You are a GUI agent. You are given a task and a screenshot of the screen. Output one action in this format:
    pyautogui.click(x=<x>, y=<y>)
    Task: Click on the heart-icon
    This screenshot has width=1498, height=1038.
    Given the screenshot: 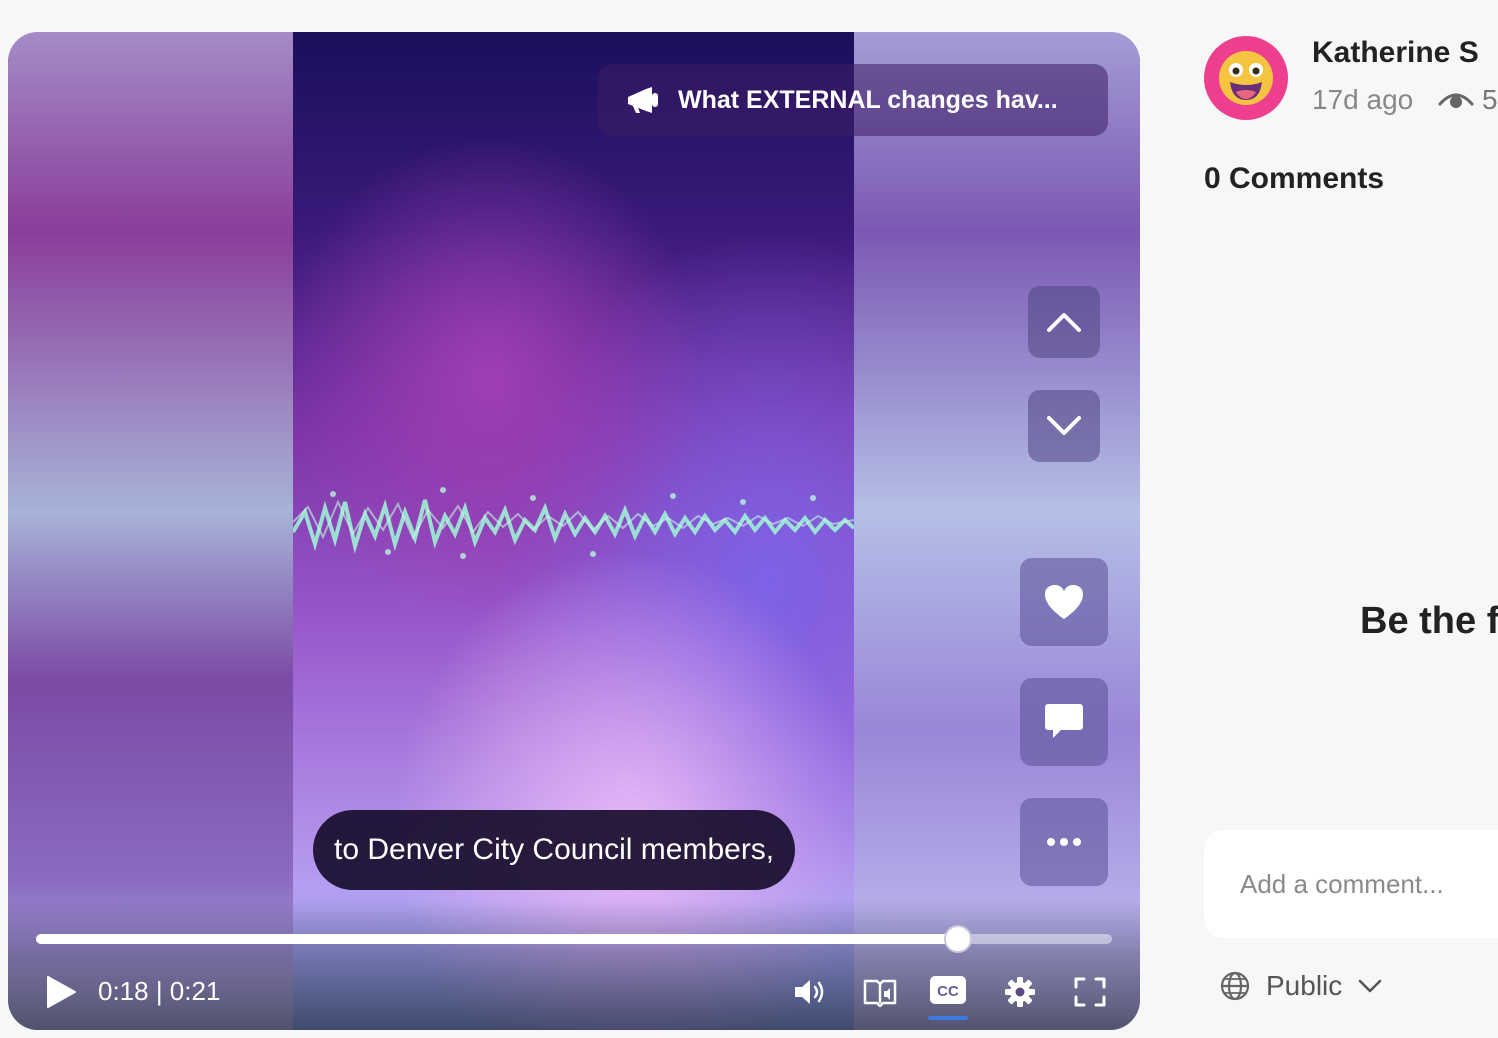 What is the action you would take?
    pyautogui.click(x=1064, y=602)
    